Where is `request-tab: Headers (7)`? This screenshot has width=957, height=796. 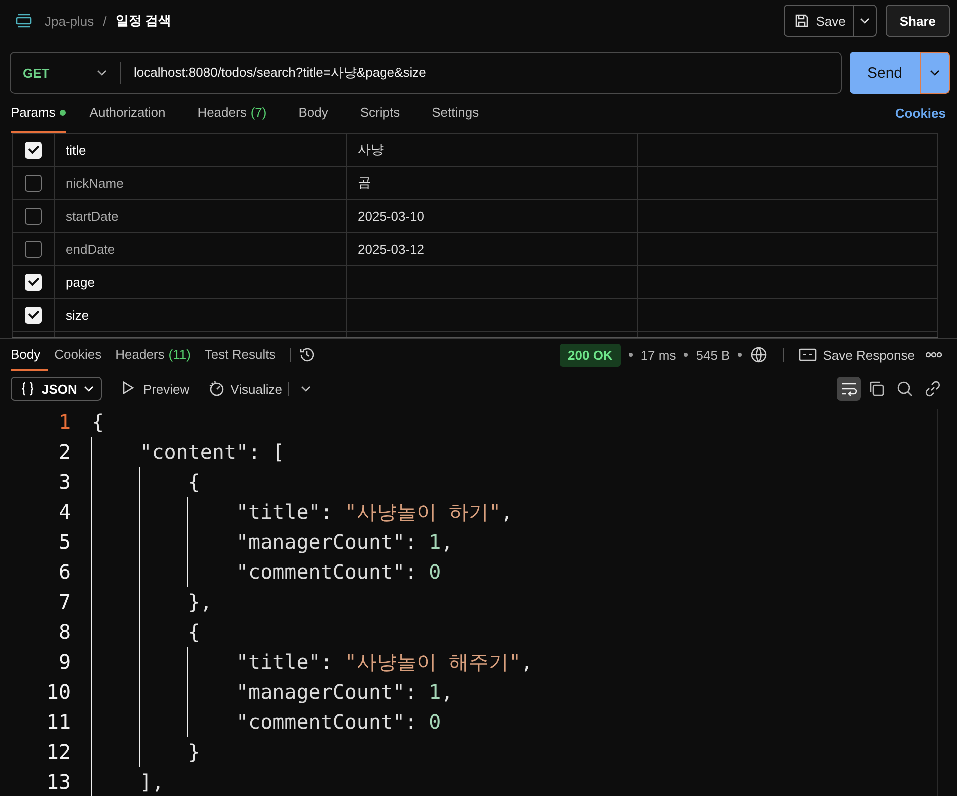
request-tab: Headers (7) is located at coordinates (232, 113).